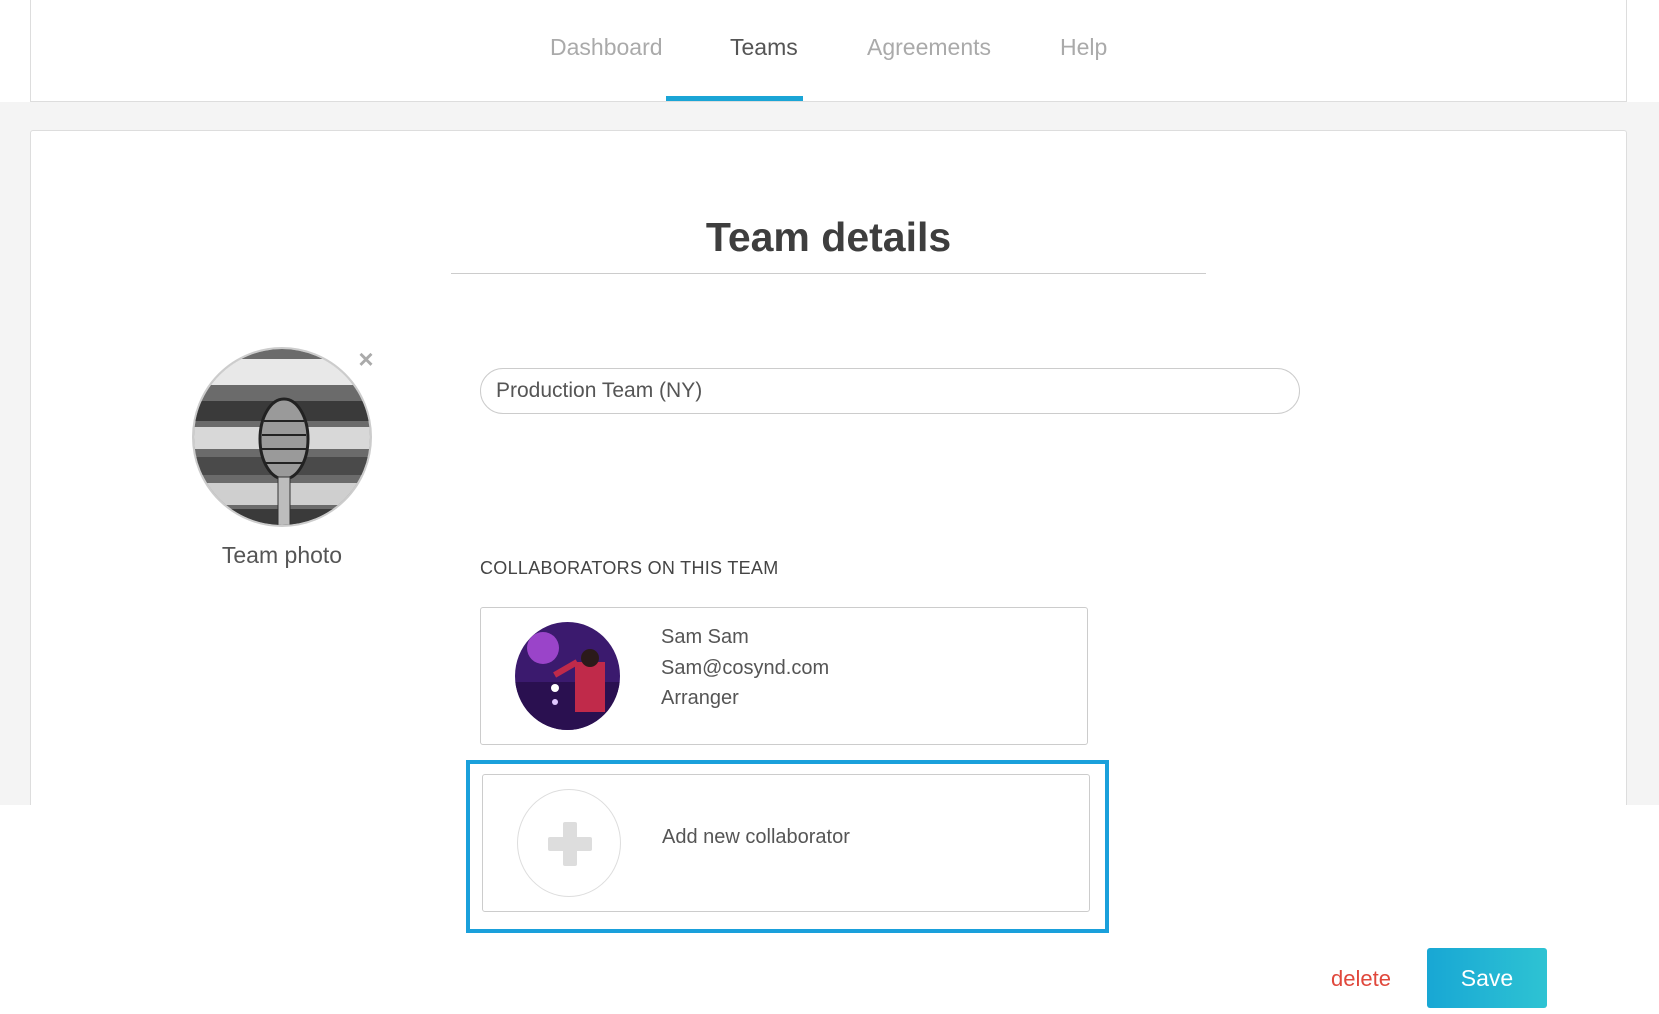 Image resolution: width=1659 pixels, height=1014 pixels. What do you see at coordinates (282, 555) in the screenshot?
I see `team-photo-label: Team photo` at bounding box center [282, 555].